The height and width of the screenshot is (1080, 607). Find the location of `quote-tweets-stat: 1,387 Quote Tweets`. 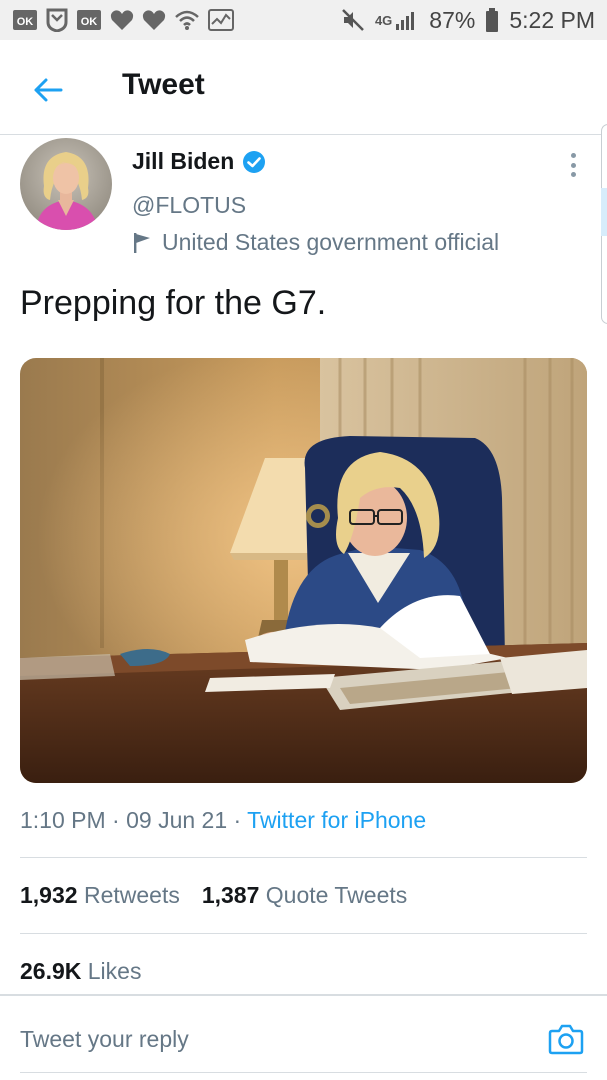

quote-tweets-stat: 1,387 Quote Tweets is located at coordinates (304, 895).